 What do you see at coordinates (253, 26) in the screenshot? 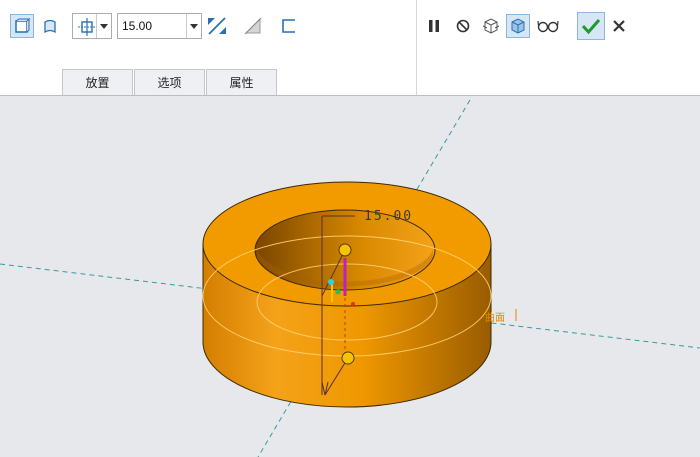
I see `remove-material-icon` at bounding box center [253, 26].